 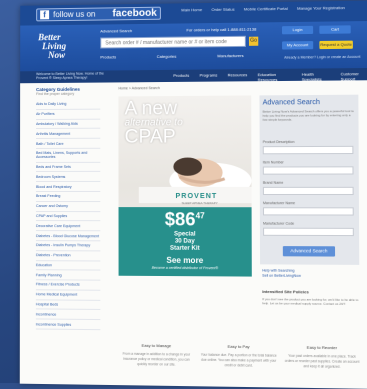 I want to click on sidebar-category-item: Incontinence, so click(x=68, y=315).